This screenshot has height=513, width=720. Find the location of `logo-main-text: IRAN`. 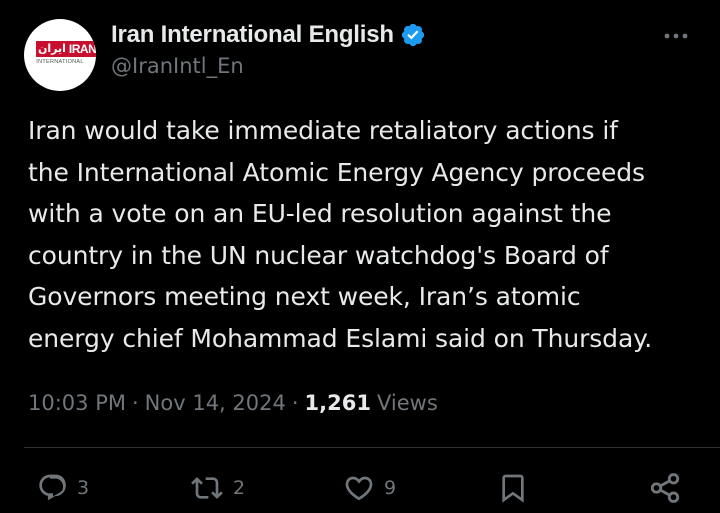

logo-main-text: IRAN is located at coordinates (81, 49).